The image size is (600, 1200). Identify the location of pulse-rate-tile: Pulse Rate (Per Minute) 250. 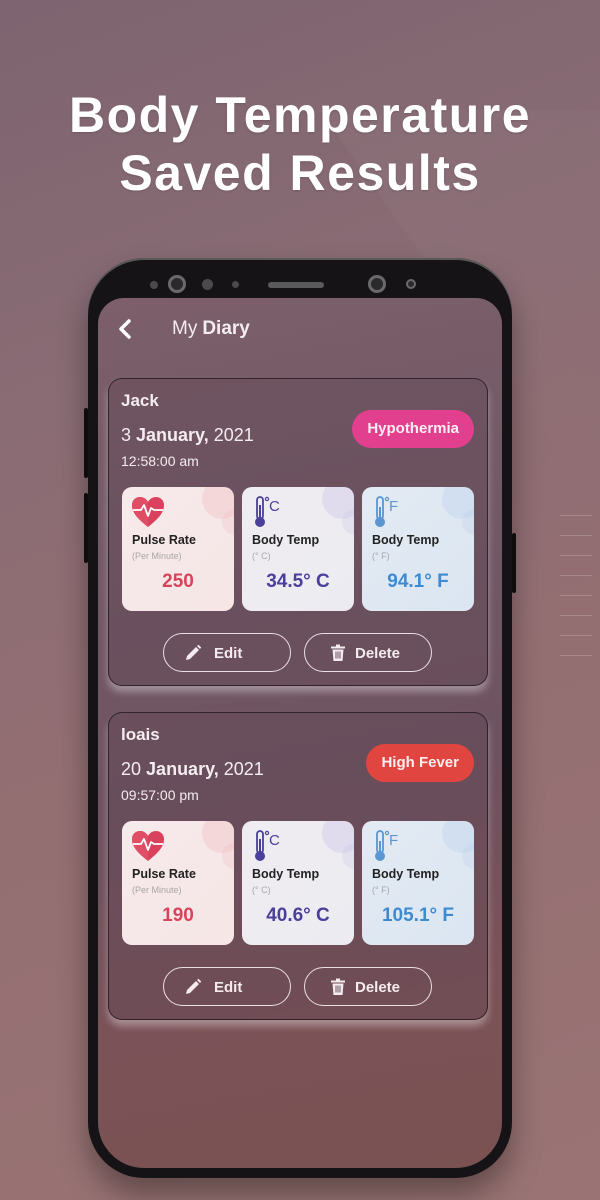
(178, 549).